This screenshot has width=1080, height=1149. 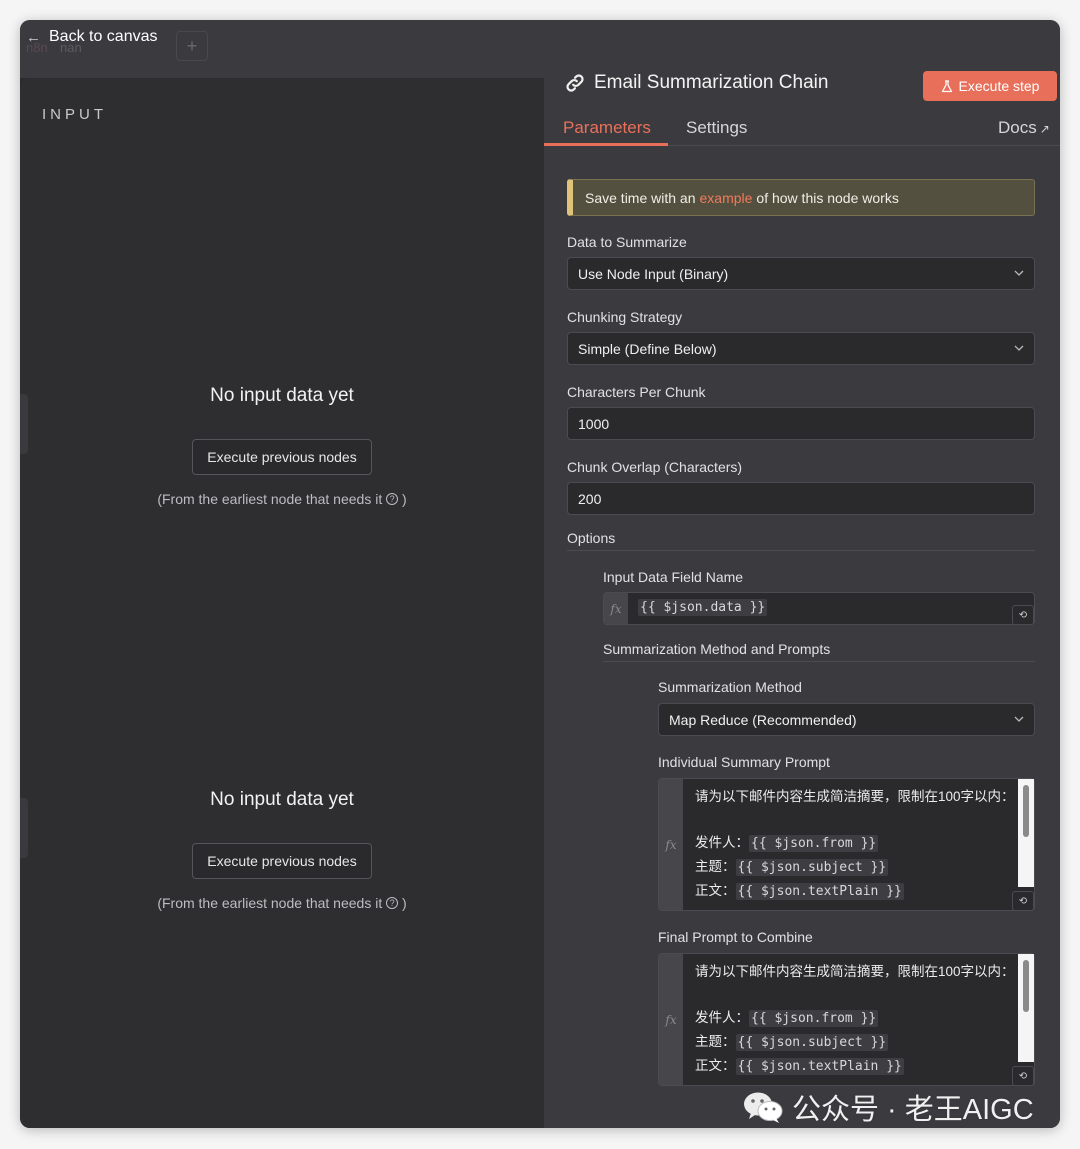 What do you see at coordinates (607, 128) in the screenshot?
I see `tab-parameters: Parameters` at bounding box center [607, 128].